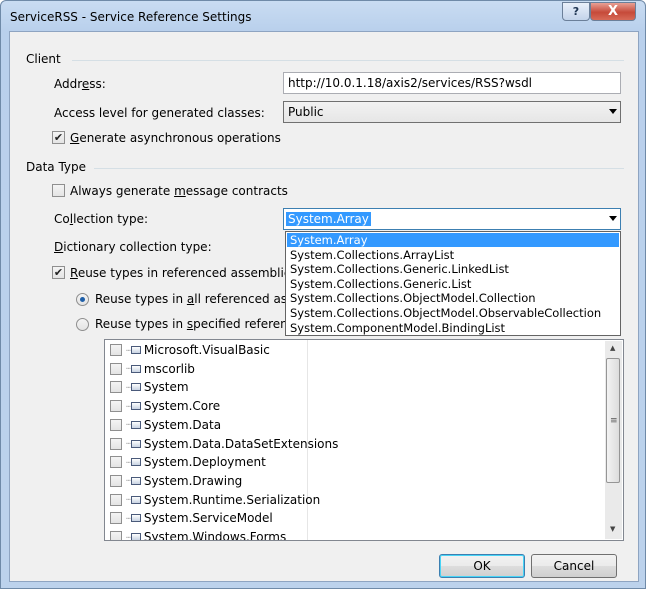 This screenshot has height=589, width=646. Describe the element at coordinates (68, 84) in the screenshot. I see `address-label-part: Addr` at that location.